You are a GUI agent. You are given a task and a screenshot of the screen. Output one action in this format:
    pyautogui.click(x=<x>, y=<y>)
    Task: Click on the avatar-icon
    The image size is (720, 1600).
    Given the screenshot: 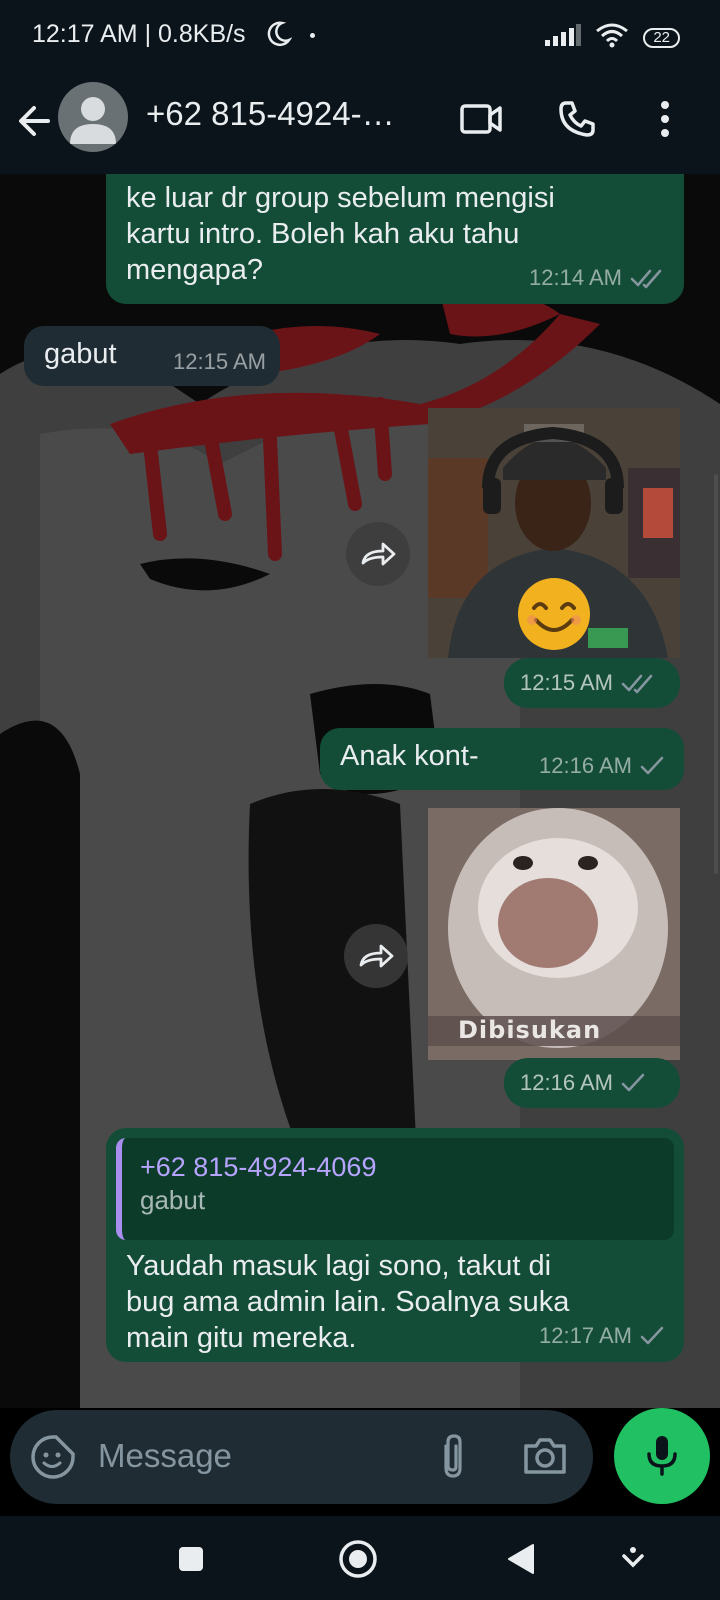 What is the action you would take?
    pyautogui.click(x=93, y=120)
    